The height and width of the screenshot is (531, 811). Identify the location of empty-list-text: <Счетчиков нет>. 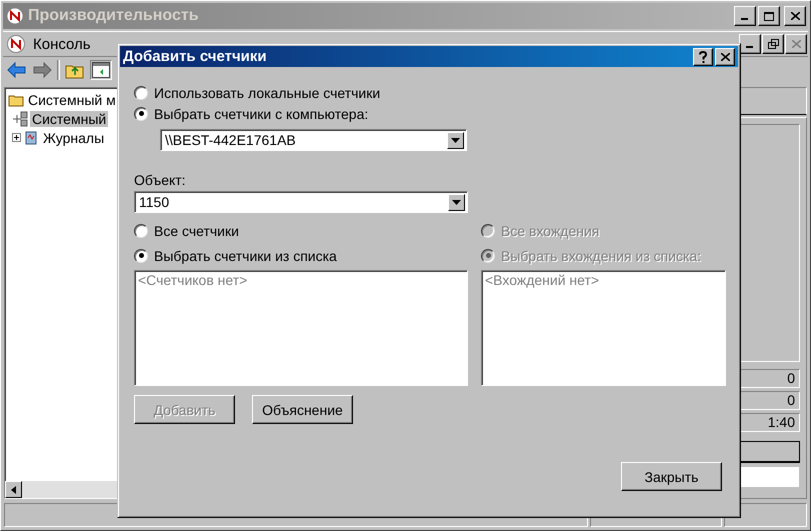
(193, 280).